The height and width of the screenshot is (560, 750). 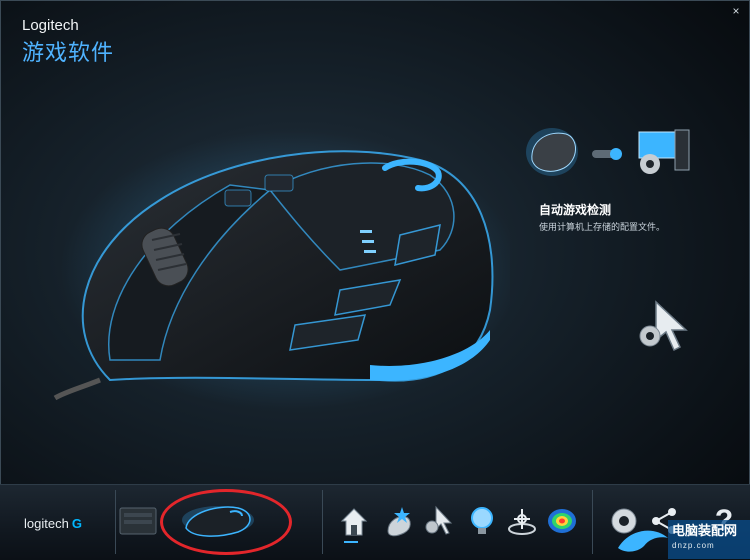 I want to click on pointer-settings-icon, so click(x=440, y=521).